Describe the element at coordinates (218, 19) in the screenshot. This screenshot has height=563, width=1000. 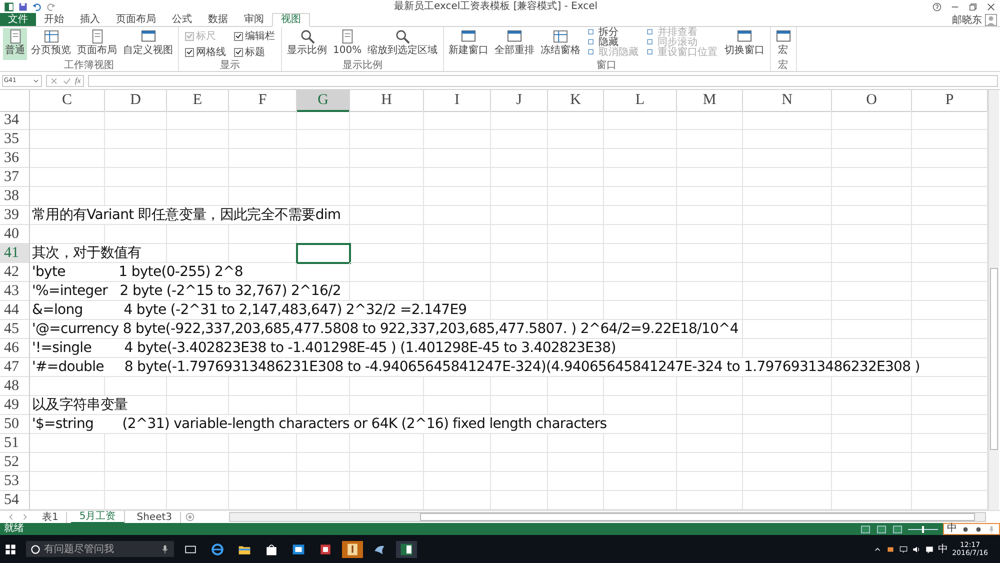
I see `ribbon-tab: 数据` at that location.